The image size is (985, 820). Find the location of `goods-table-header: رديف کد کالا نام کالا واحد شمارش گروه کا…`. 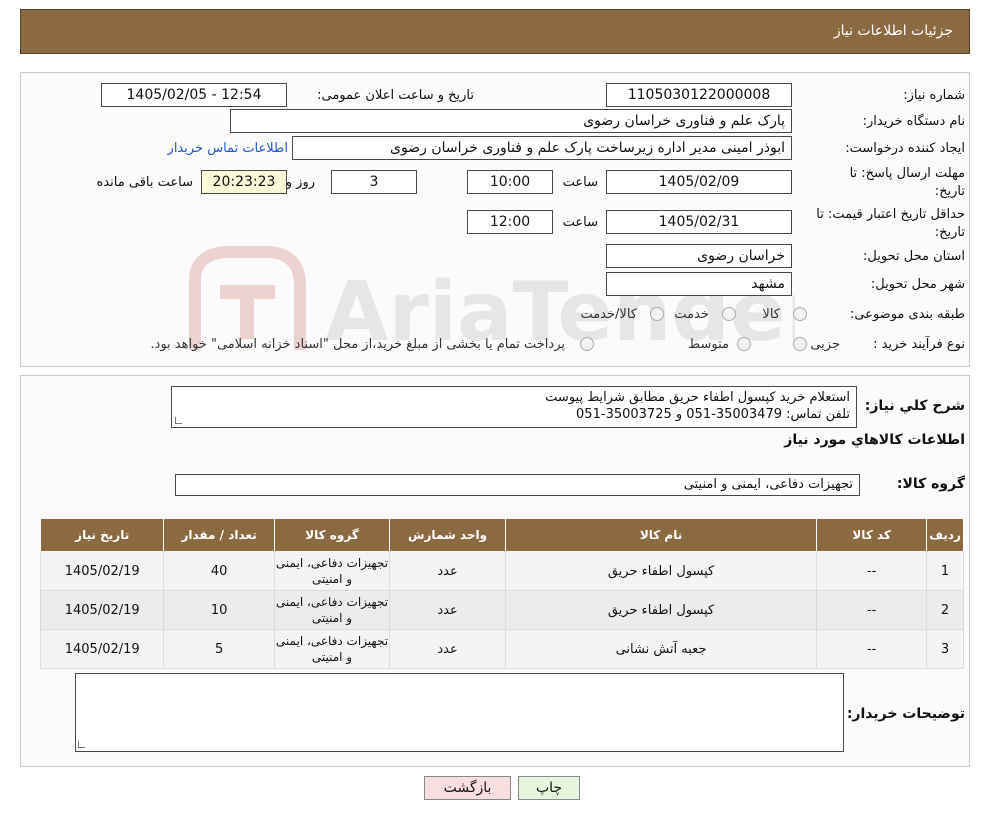

goods-table-header: رديف کد کالا نام کالا واحد شمارش گروه کا… is located at coordinates (501, 535).